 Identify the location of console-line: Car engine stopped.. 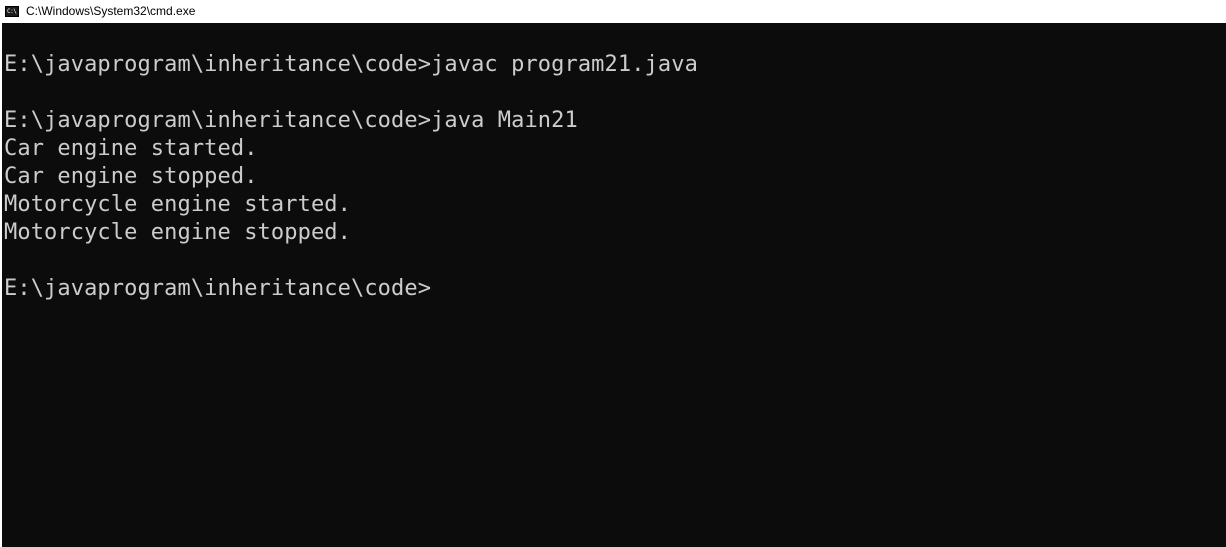
(131, 176).